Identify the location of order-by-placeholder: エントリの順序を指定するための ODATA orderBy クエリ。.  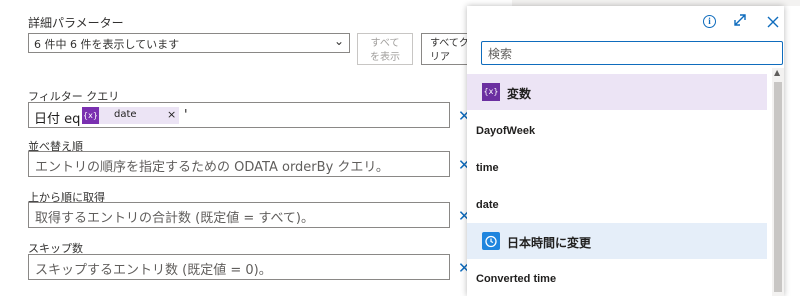
(212, 167).